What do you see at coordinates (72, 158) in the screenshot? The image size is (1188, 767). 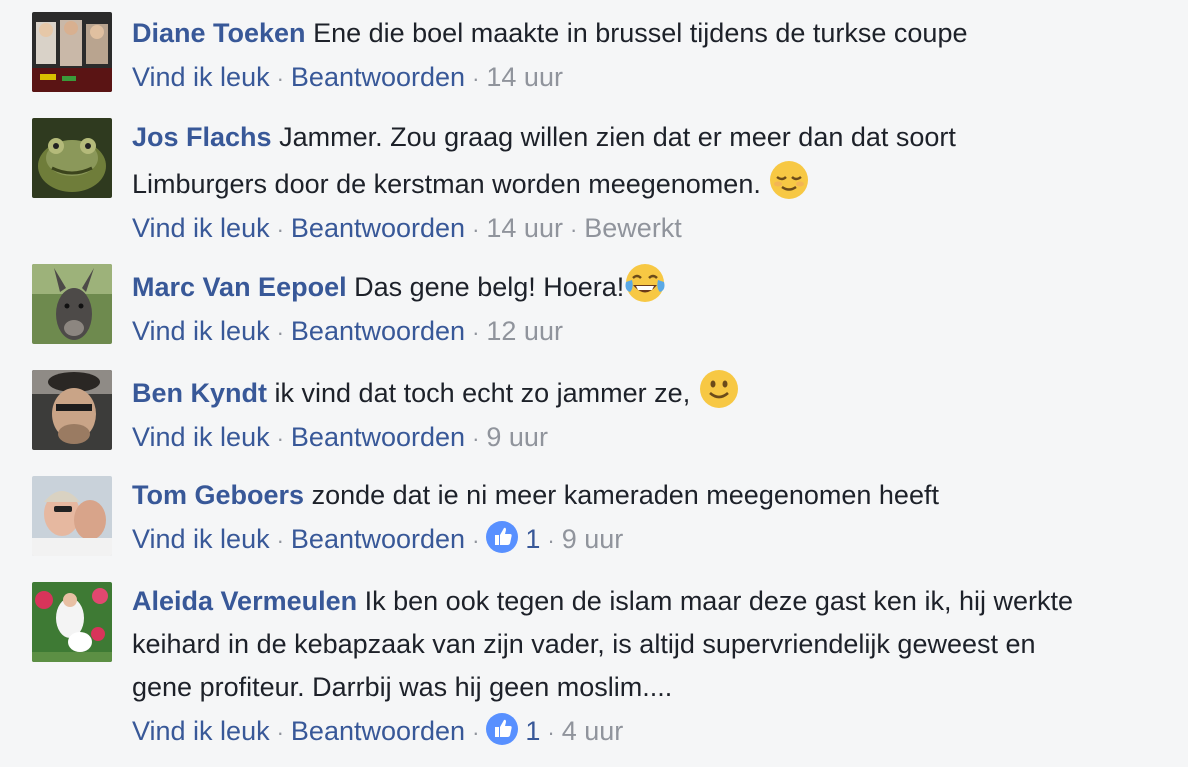 I see `avatar-jos-flachs` at bounding box center [72, 158].